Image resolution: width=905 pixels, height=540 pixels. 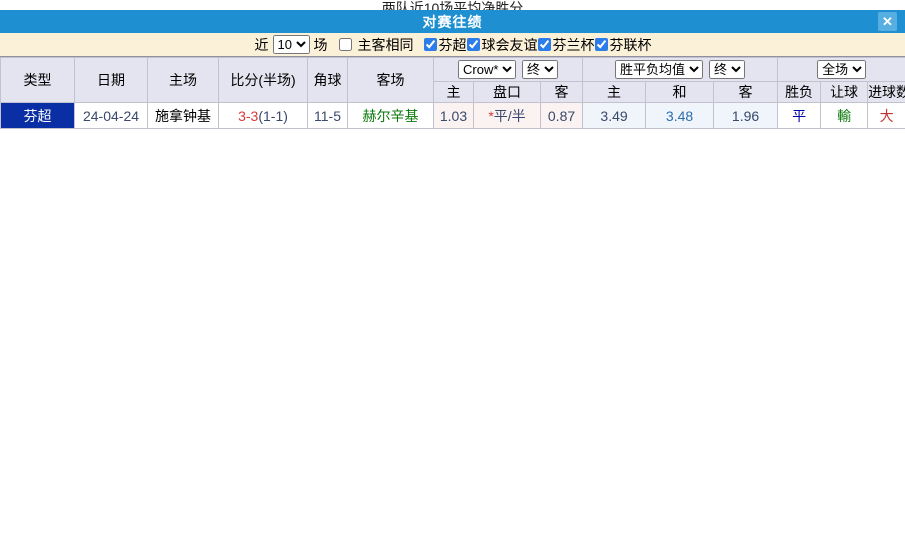 What do you see at coordinates (746, 115) in the screenshot?
I see `eu-away-odds-cell: 1.96` at bounding box center [746, 115].